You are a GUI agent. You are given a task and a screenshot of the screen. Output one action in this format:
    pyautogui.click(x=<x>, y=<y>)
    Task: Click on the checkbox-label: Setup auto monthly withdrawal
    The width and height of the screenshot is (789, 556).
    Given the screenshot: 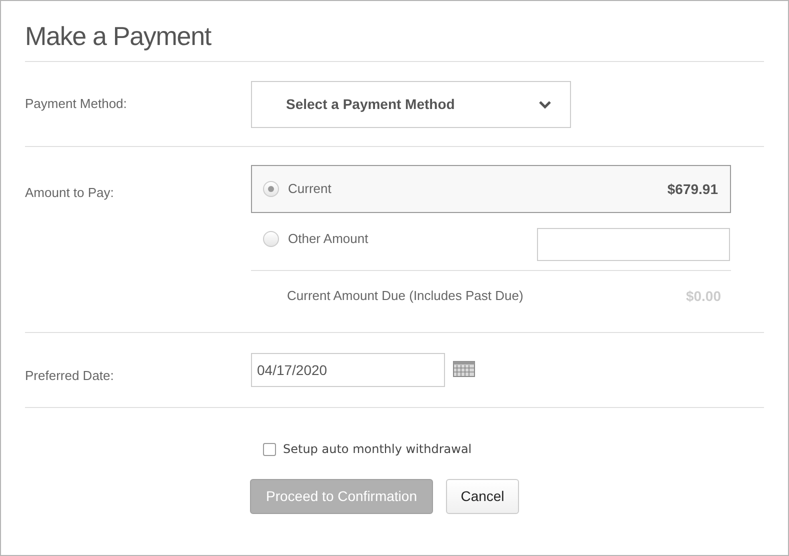 What is the action you would take?
    pyautogui.click(x=377, y=449)
    